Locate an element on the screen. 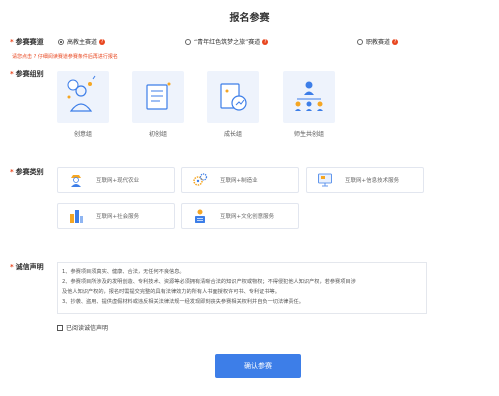 This screenshot has width=499, height=396. group-label: * 参赛组别 is located at coordinates (27, 74).